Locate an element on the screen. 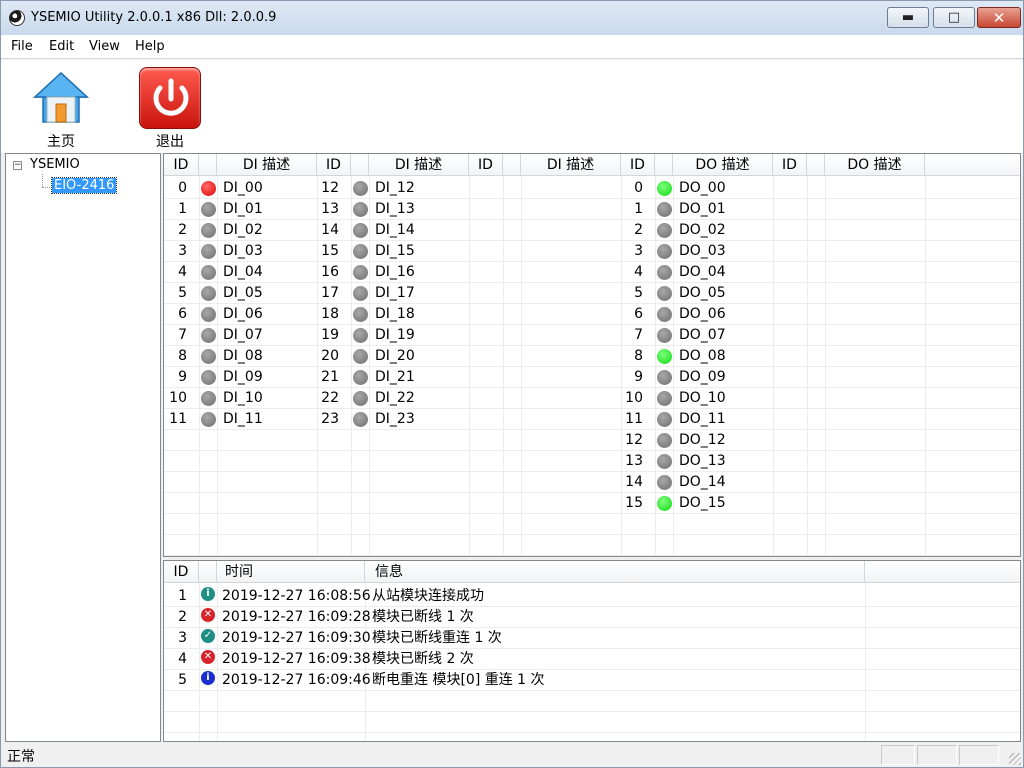  minimize-button: ▬ is located at coordinates (908, 17).